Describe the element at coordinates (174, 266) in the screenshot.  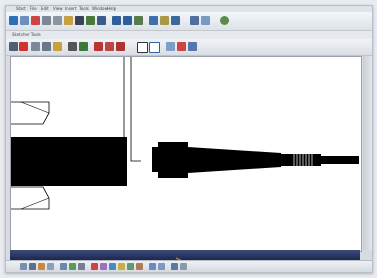
I see `thread-icon` at that location.